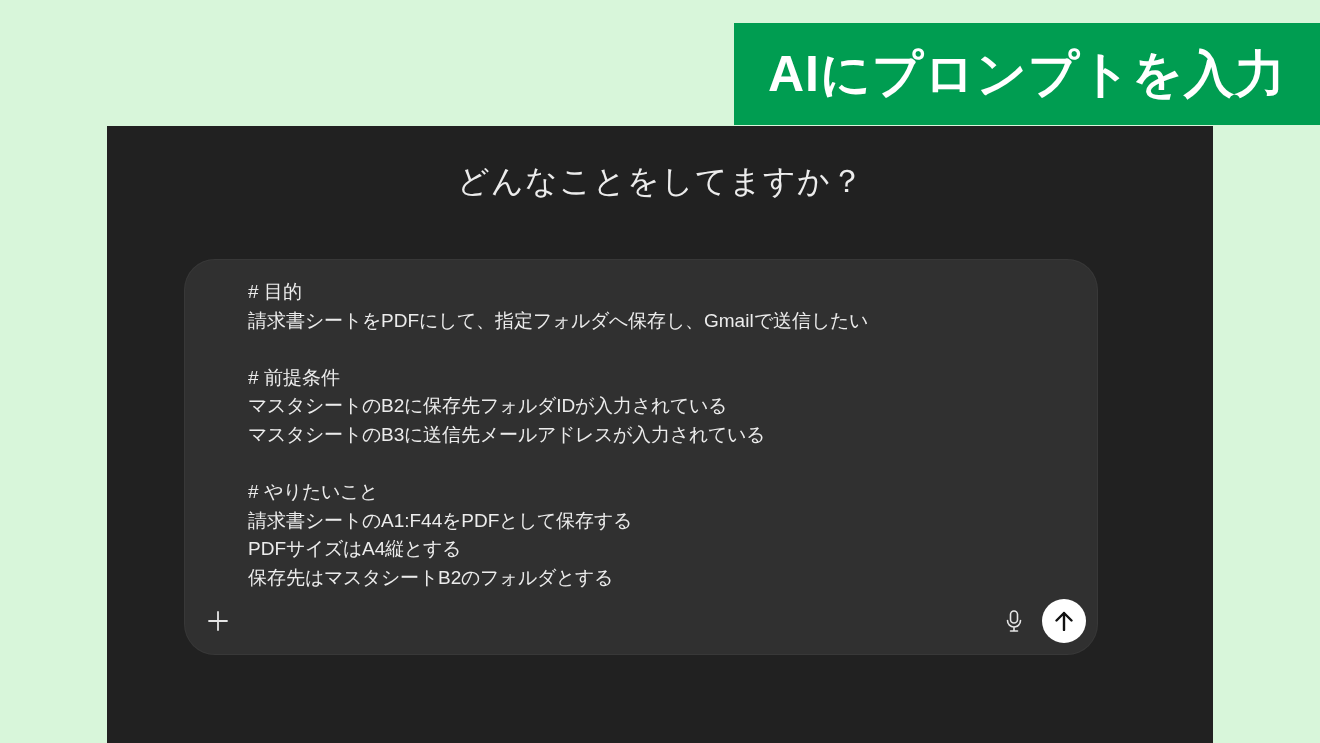 The height and width of the screenshot is (743, 1320). What do you see at coordinates (660, 181) in the screenshot?
I see `chat-heading: どんなことをしてますか？` at bounding box center [660, 181].